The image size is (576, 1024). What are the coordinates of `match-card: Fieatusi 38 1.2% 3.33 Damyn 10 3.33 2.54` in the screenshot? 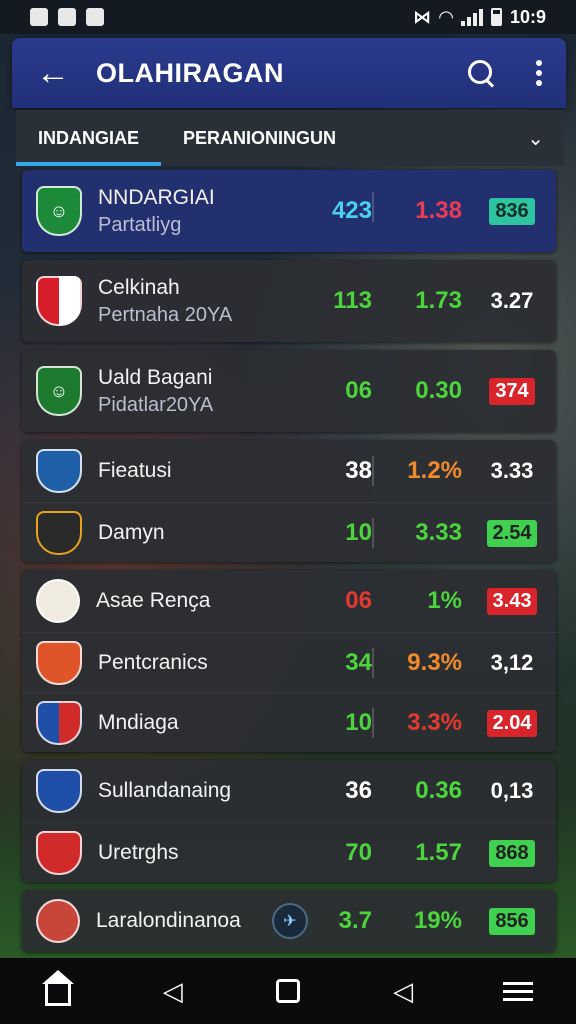 It's located at (289, 501).